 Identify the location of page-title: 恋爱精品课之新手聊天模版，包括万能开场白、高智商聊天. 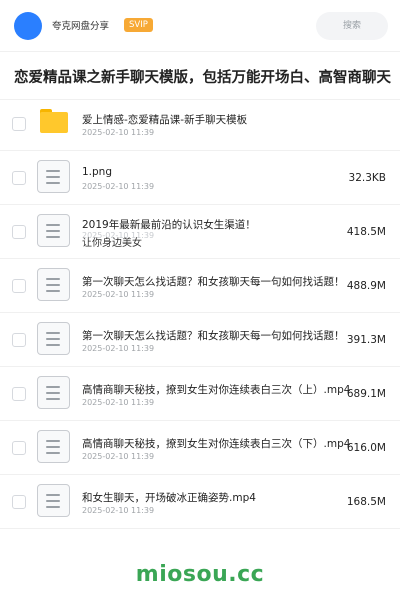
(202, 78).